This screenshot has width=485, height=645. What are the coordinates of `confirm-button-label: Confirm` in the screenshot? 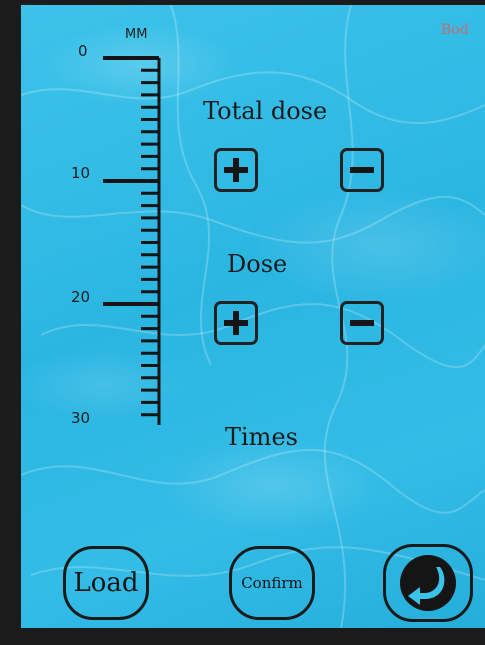 It's located at (272, 583).